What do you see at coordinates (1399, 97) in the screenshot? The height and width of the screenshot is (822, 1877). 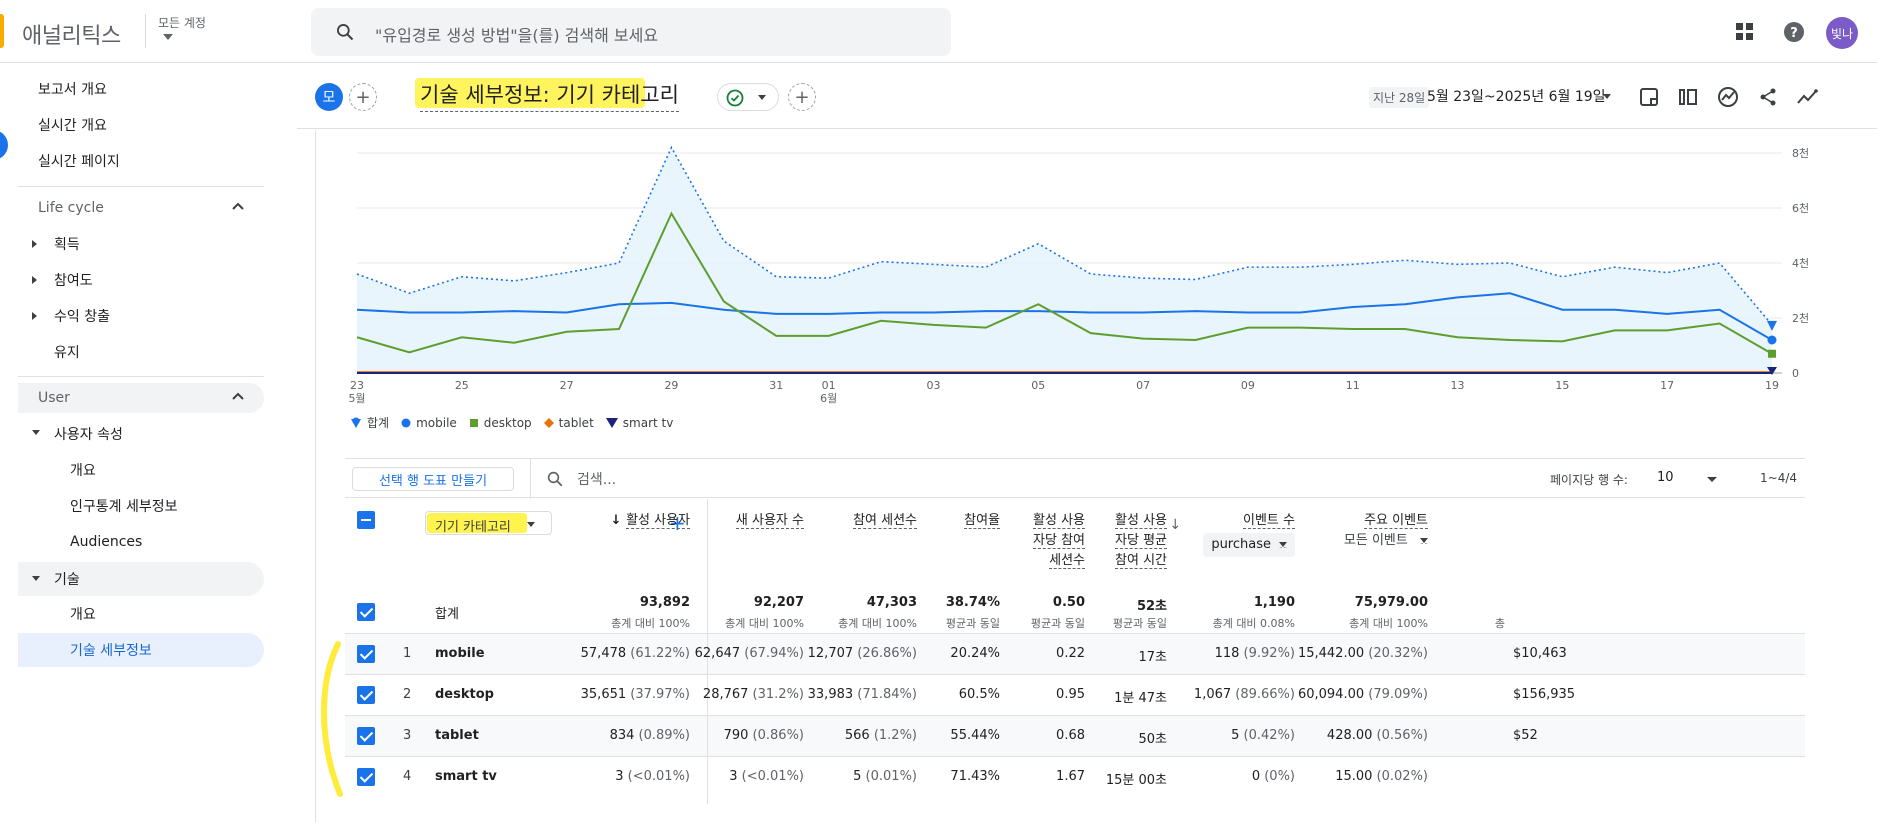 I see `date-preset-badge: 지난 28일` at bounding box center [1399, 97].